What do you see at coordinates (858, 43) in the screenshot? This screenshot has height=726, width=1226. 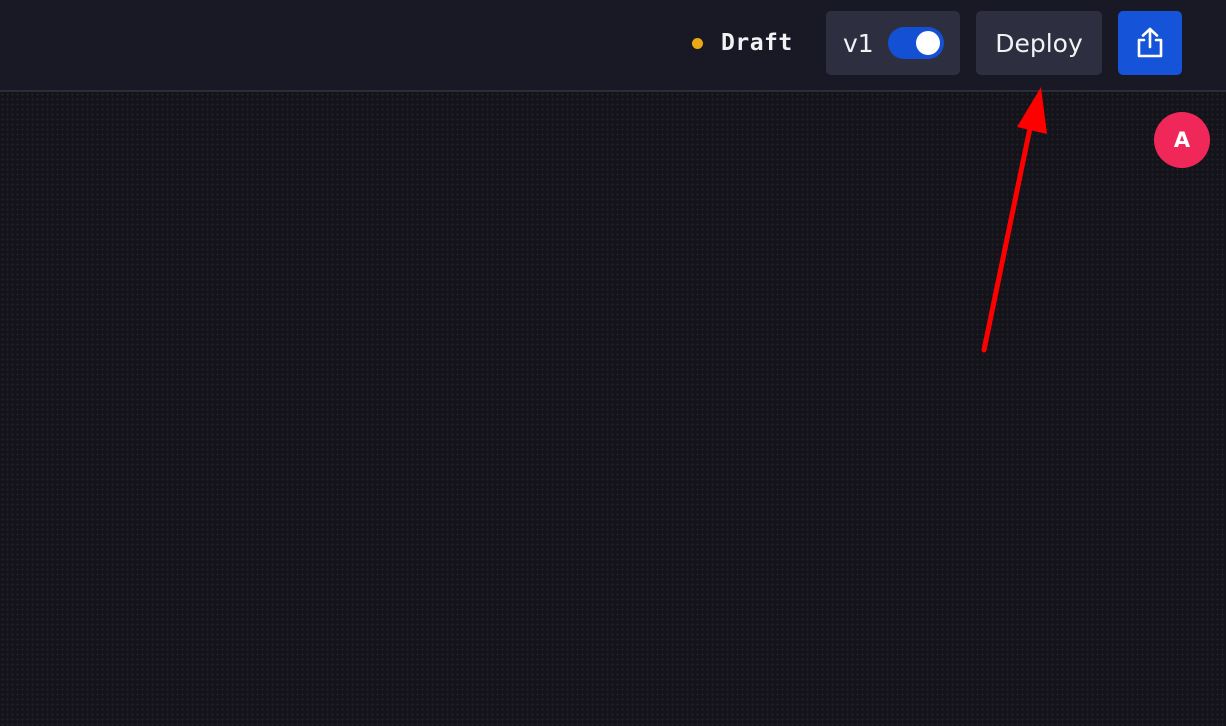 I see `version-label: v1` at bounding box center [858, 43].